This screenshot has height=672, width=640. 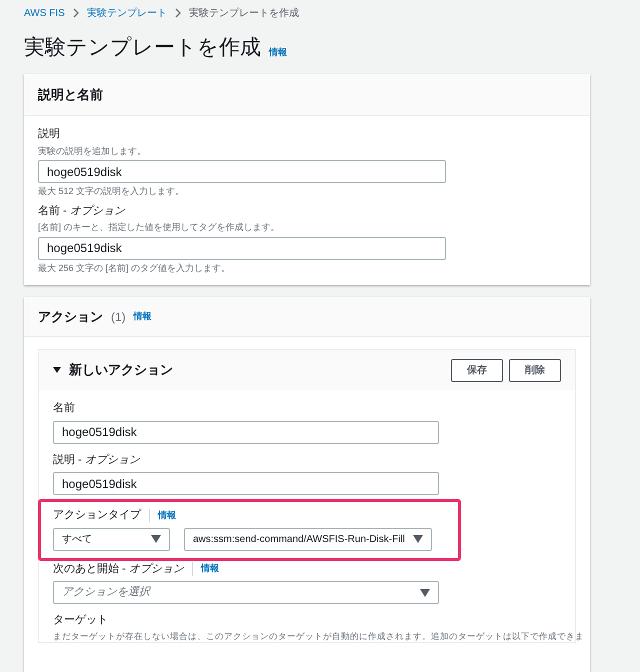 What do you see at coordinates (97, 515) in the screenshot?
I see `field-label: アクションタイプ` at bounding box center [97, 515].